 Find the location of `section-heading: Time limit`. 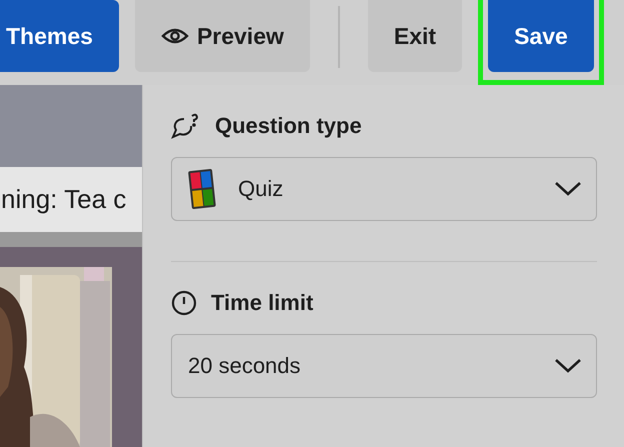

section-heading: Time limit is located at coordinates (262, 303).